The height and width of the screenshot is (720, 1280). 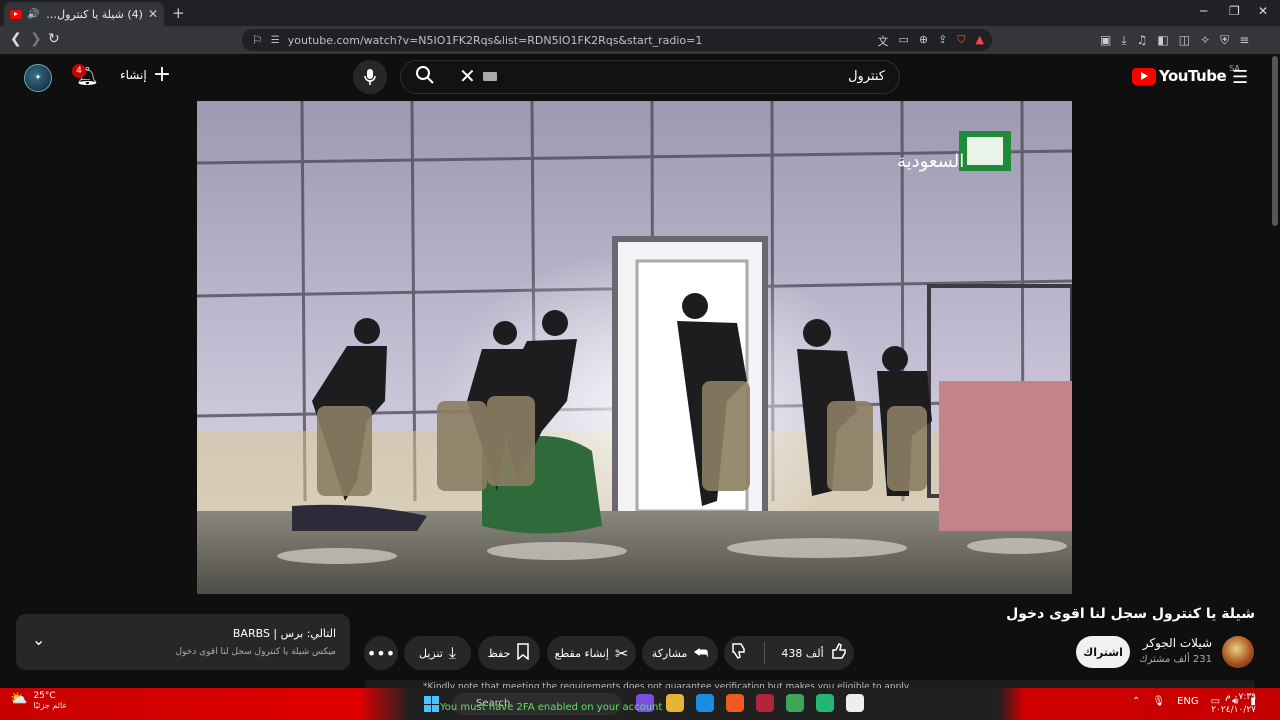 What do you see at coordinates (923, 41) in the screenshot?
I see `zoom-icon: ⊕` at bounding box center [923, 41].